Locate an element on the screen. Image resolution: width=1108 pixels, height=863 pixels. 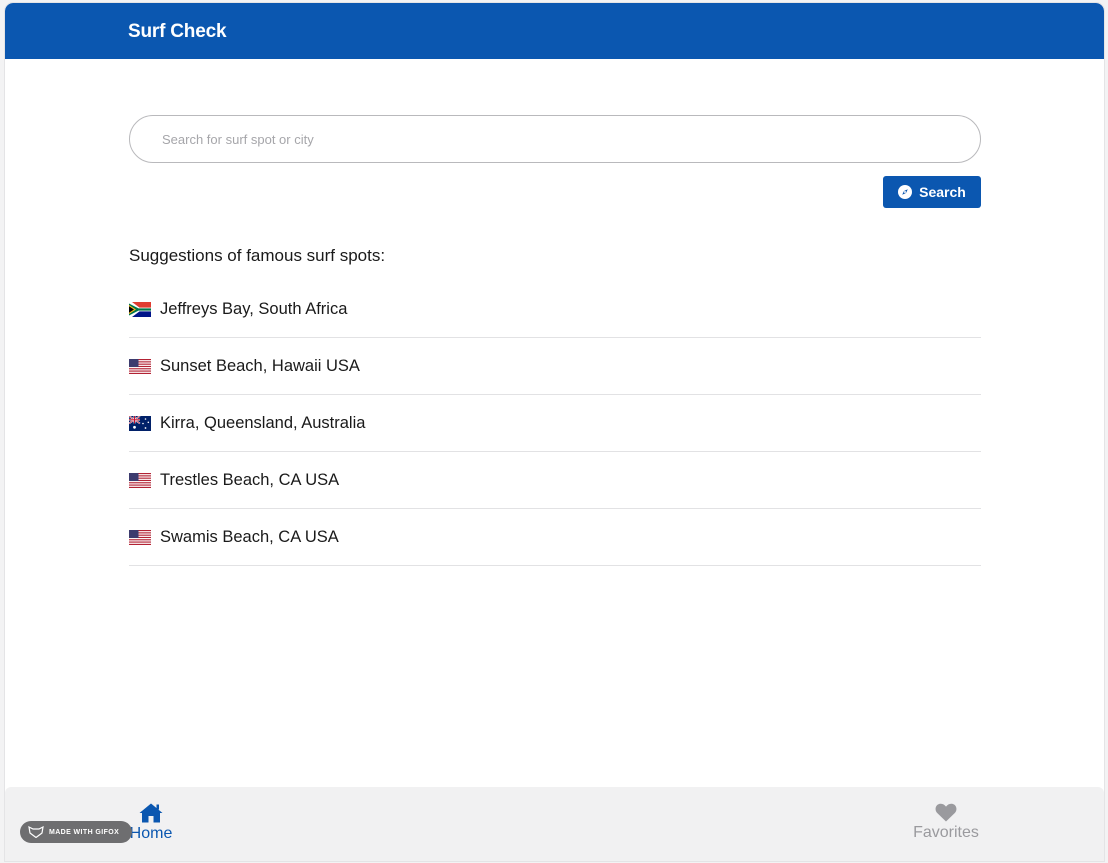
nav-favorites: Favorites is located at coordinates (946, 826).